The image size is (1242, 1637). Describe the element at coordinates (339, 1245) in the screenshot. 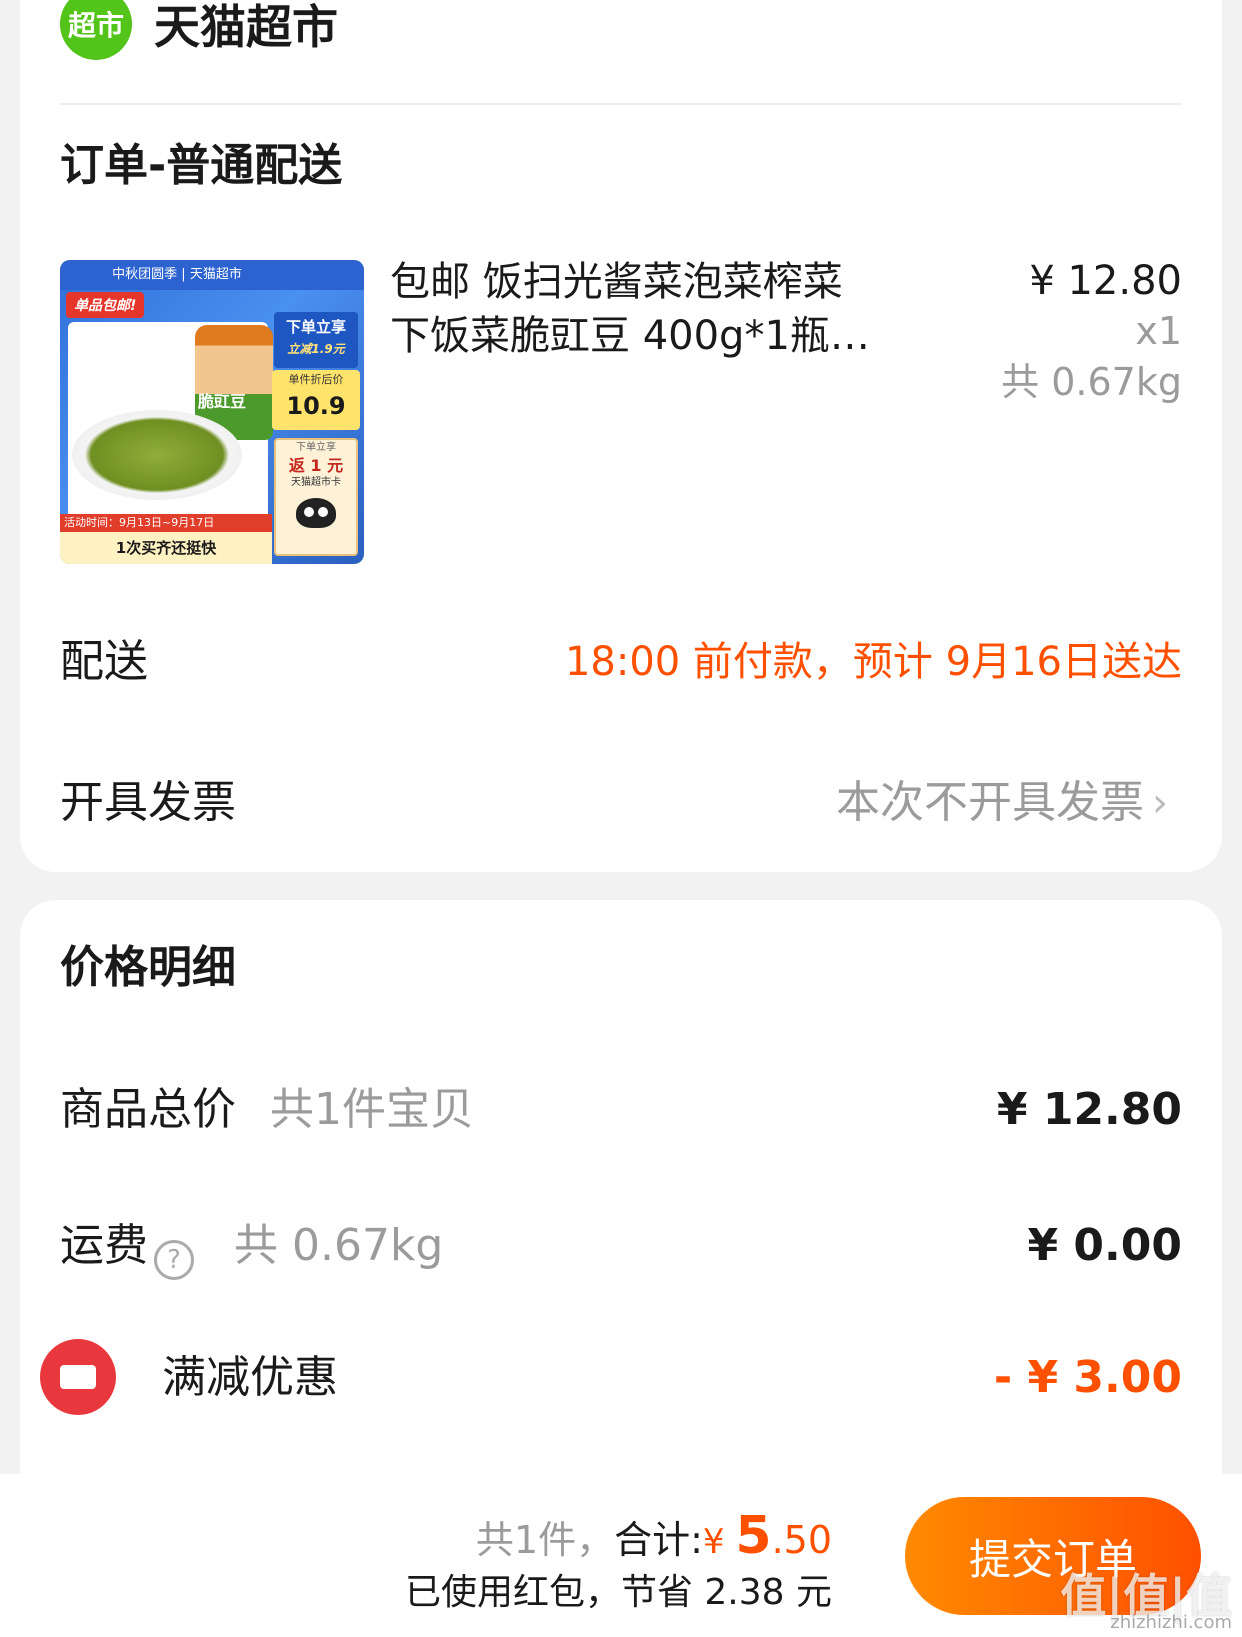

I see `shipping-note: 共 0.67kg` at that location.